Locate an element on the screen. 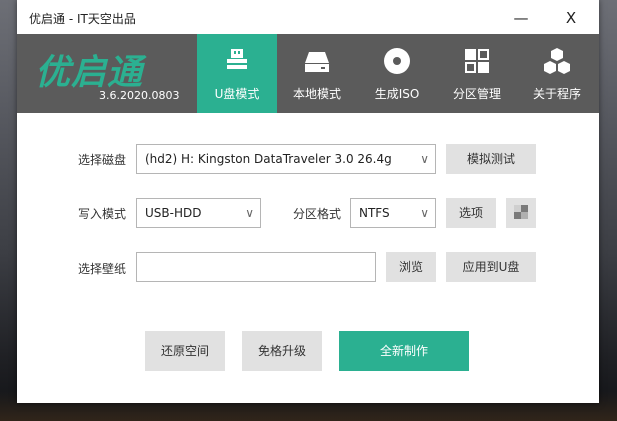 The image size is (617, 421). tab-partition-manager: 分区管理 is located at coordinates (477, 73).